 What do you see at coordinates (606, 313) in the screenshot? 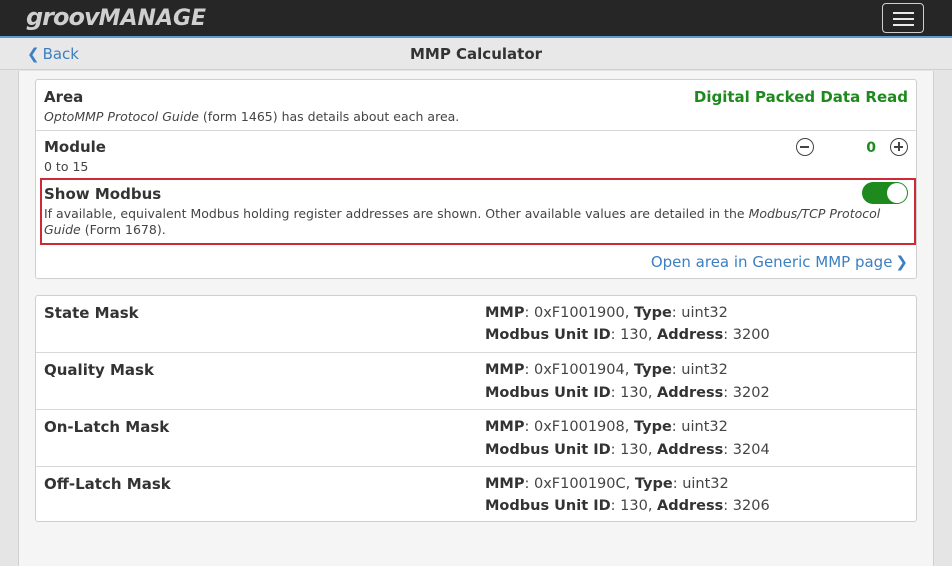
I see `register-mmp: MMP: 0xF1001900, Type: uint32` at bounding box center [606, 313].